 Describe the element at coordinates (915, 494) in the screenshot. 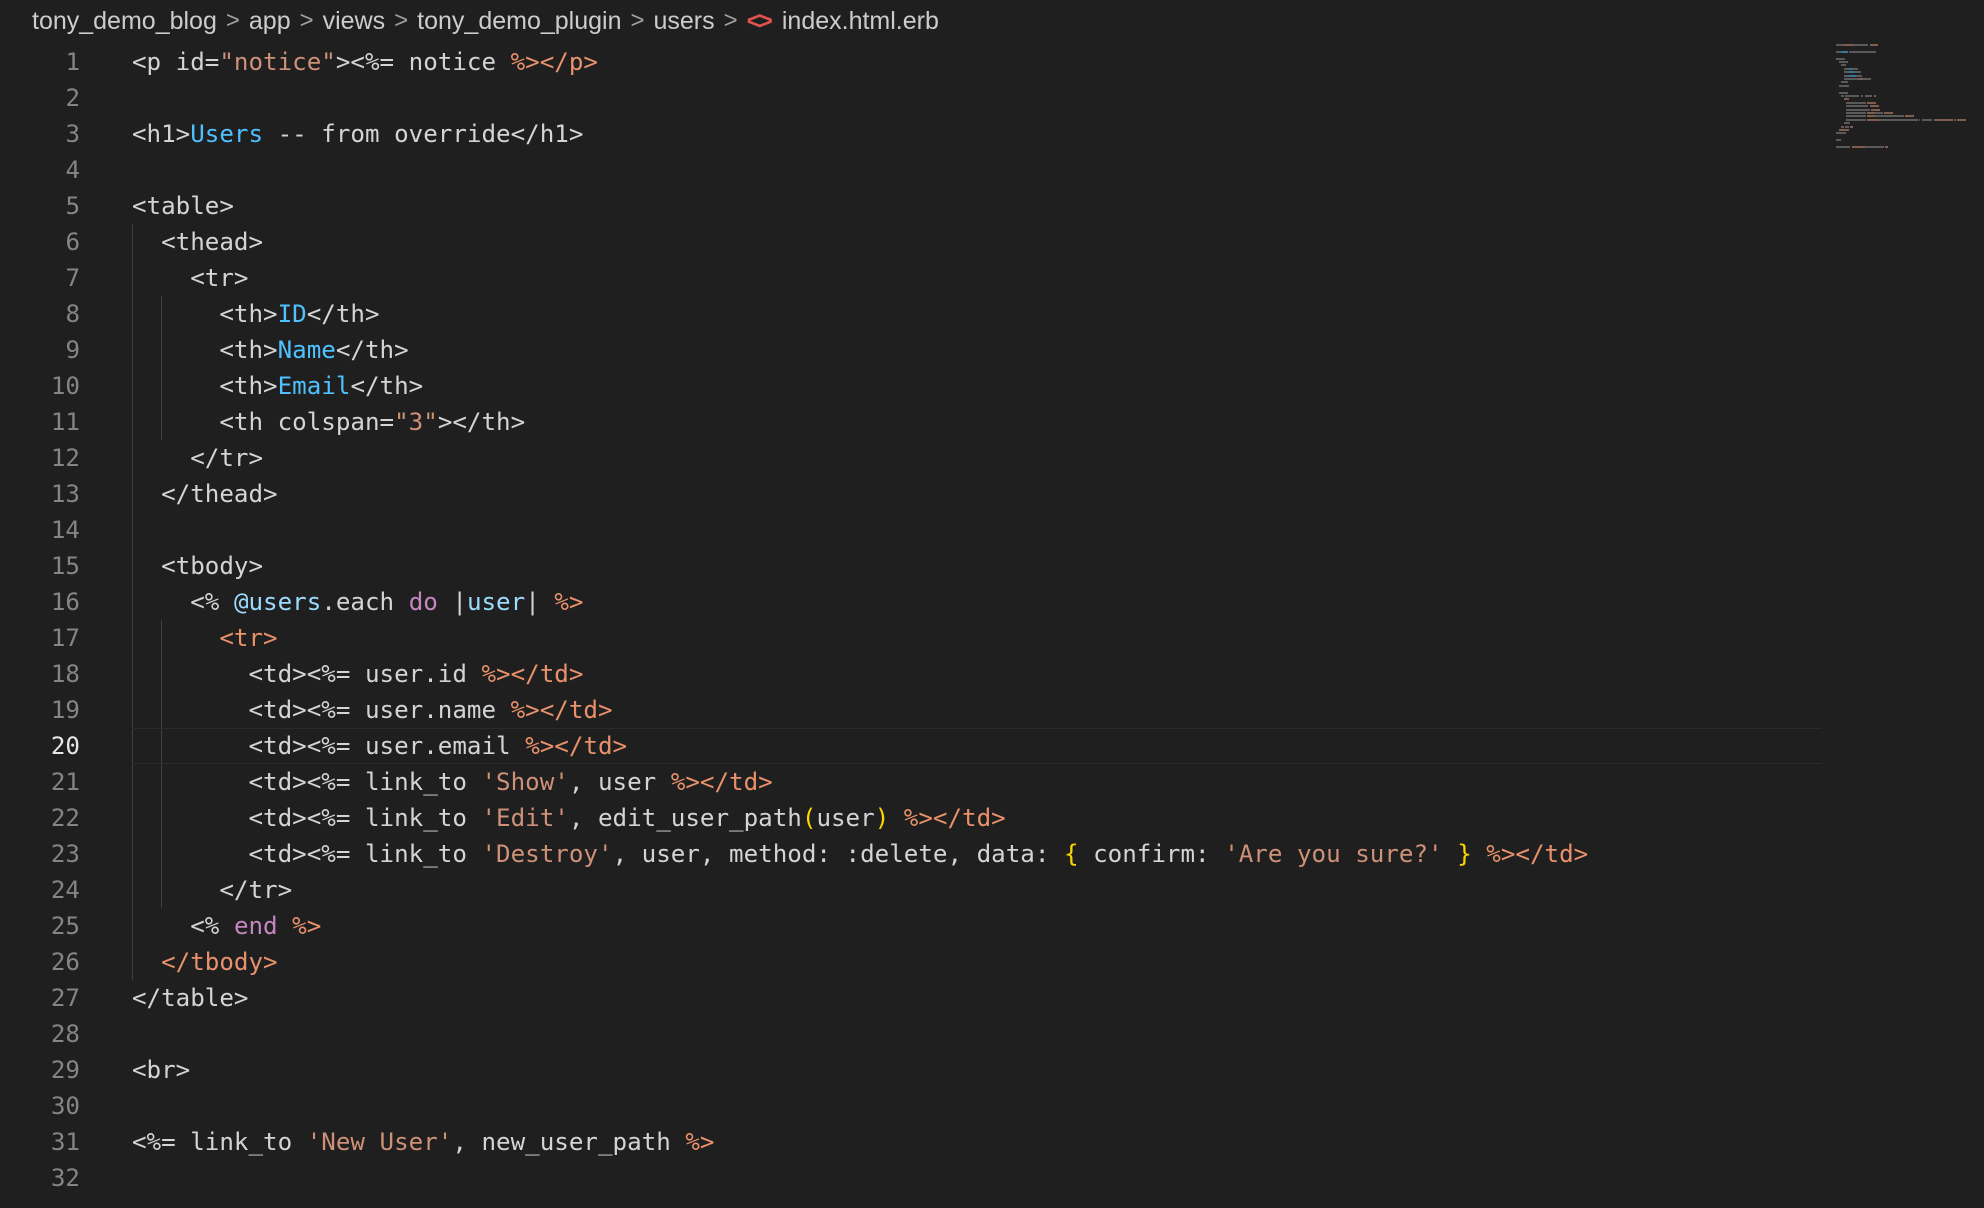

I see `code-line: 13 </thead>` at that location.